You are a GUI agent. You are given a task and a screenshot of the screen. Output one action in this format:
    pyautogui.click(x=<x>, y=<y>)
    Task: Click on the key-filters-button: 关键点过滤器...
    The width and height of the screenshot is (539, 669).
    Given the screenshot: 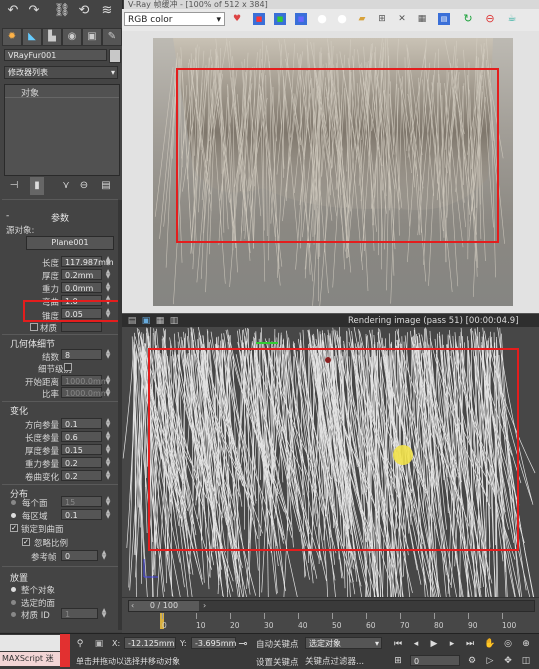 What is the action you would take?
    pyautogui.click(x=345, y=661)
    